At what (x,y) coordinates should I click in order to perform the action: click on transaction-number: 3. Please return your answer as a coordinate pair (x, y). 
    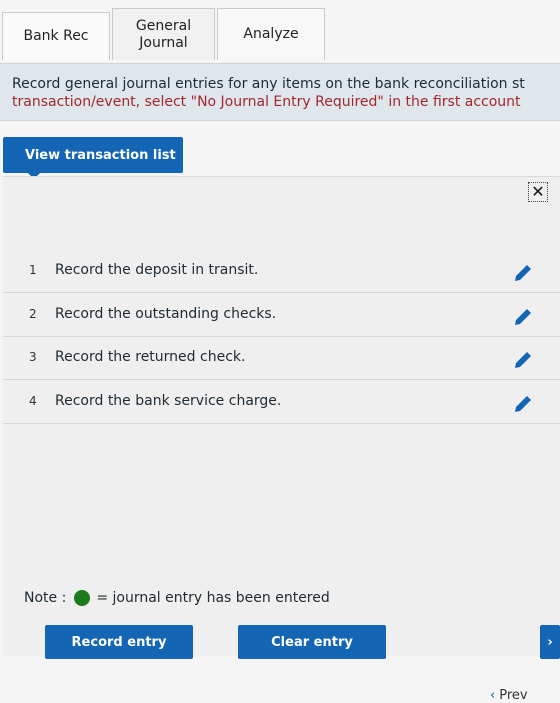
    Looking at the image, I should click on (33, 357).